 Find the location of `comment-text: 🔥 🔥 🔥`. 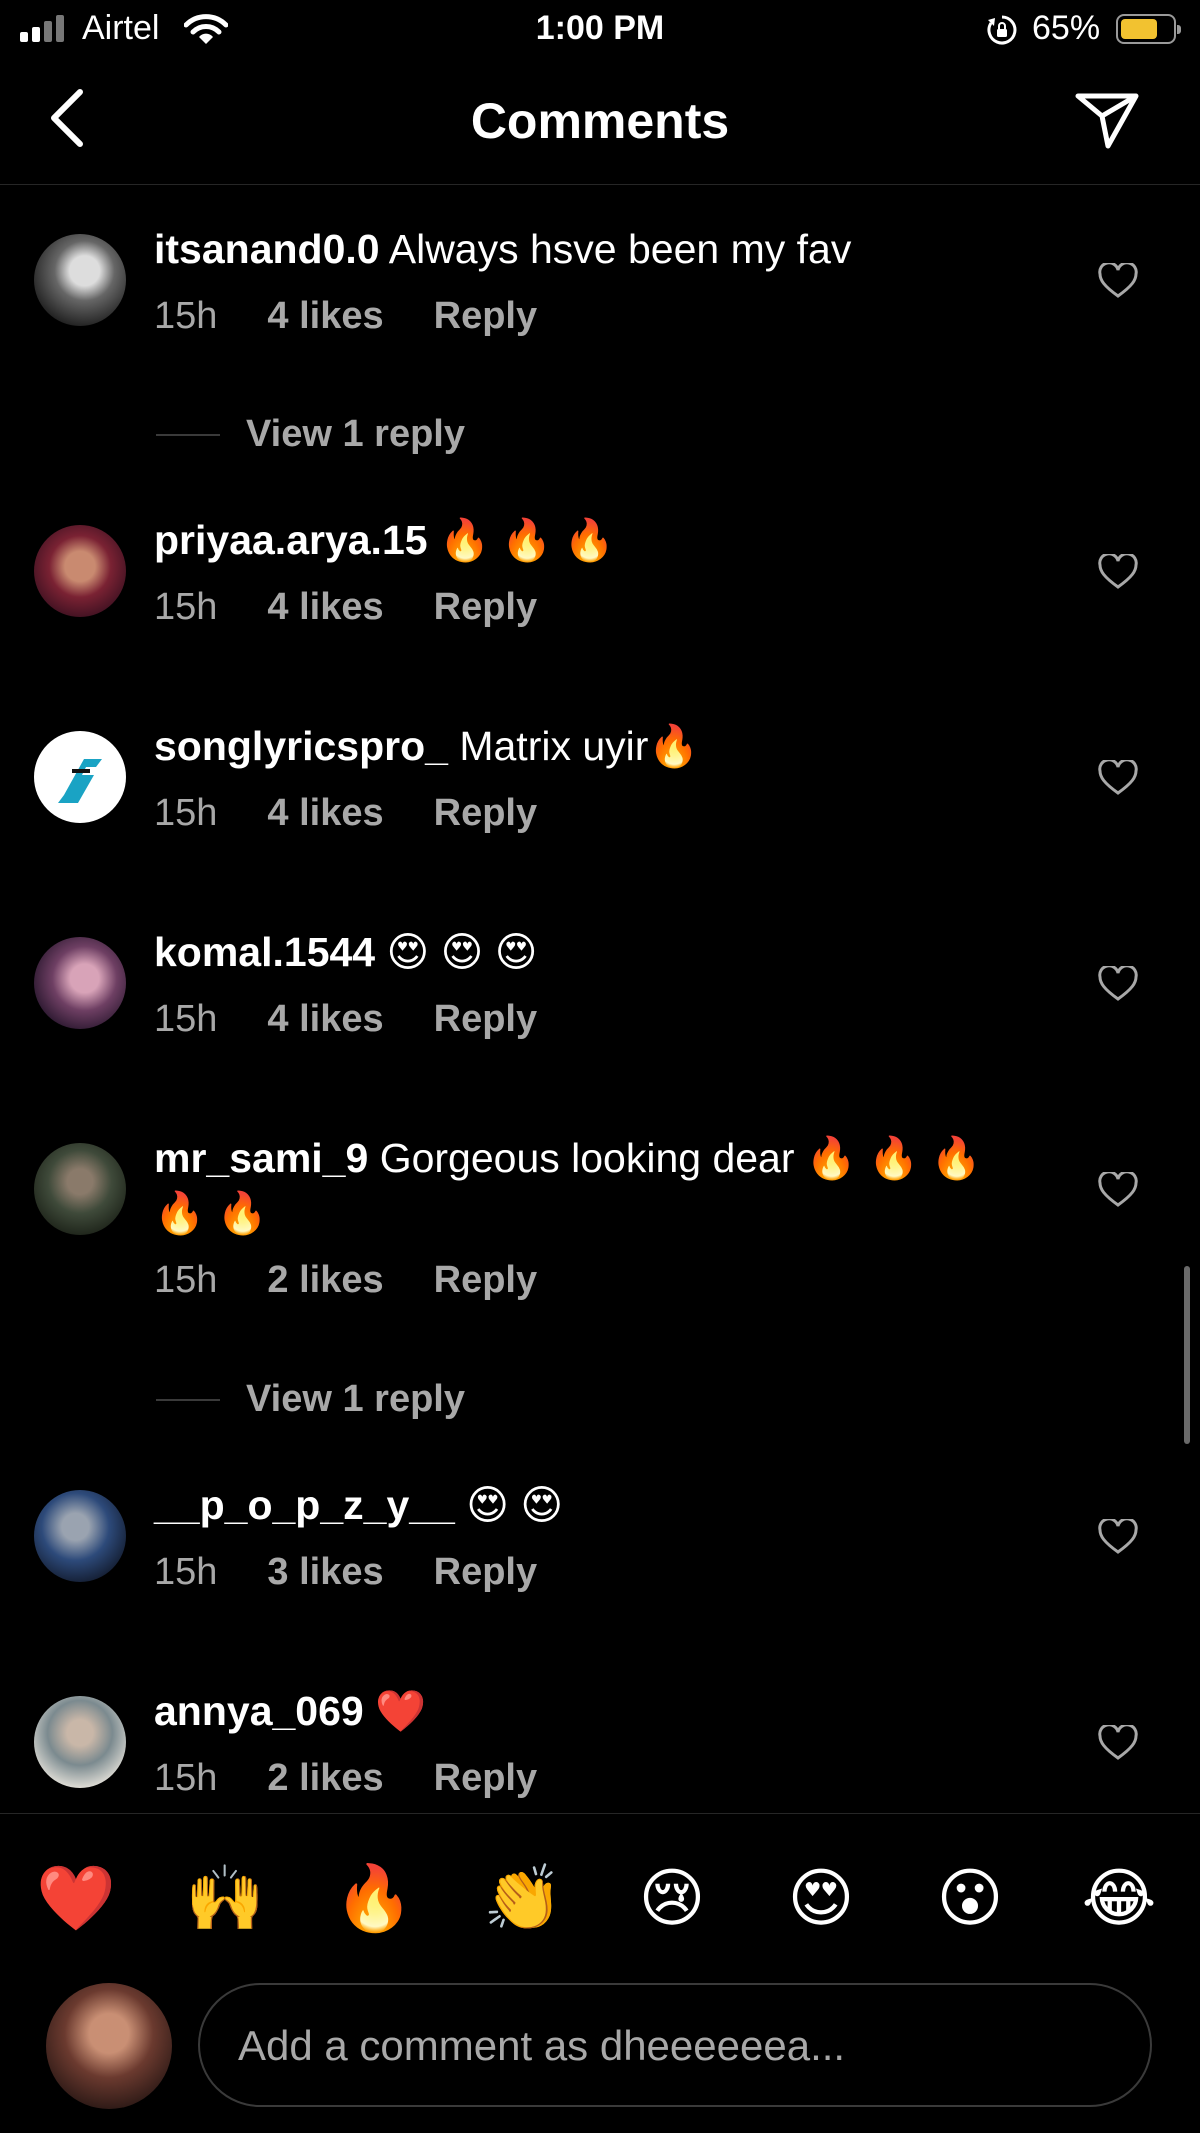

comment-text: 🔥 🔥 🔥 is located at coordinates (526, 540).